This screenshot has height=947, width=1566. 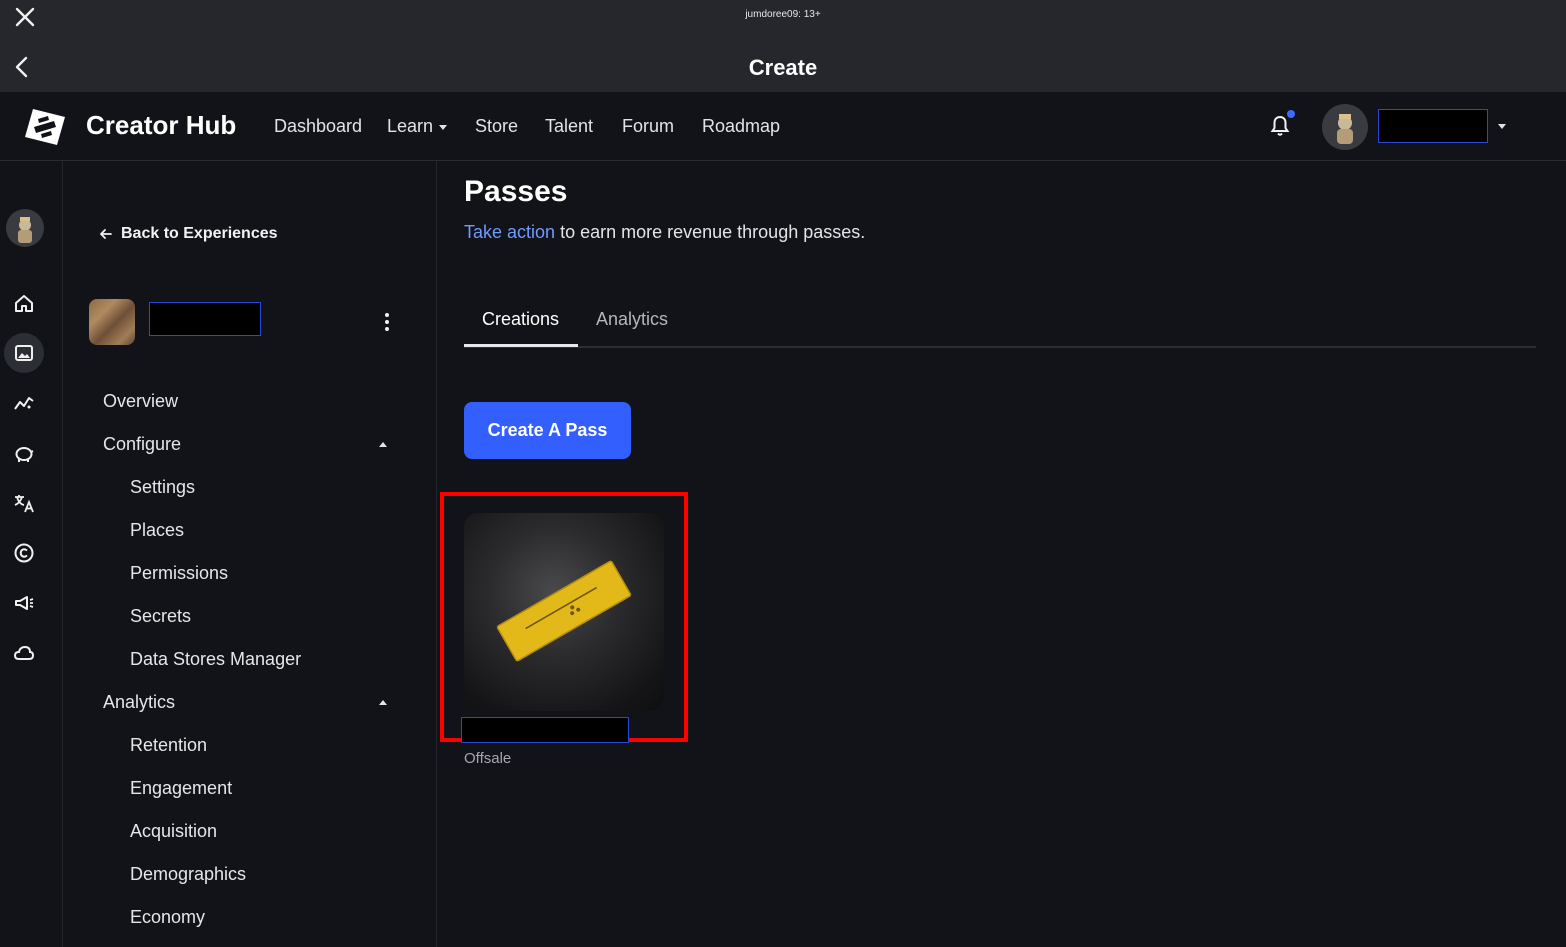 I want to click on sidebar-item-analytics: Analytics, so click(x=139, y=702).